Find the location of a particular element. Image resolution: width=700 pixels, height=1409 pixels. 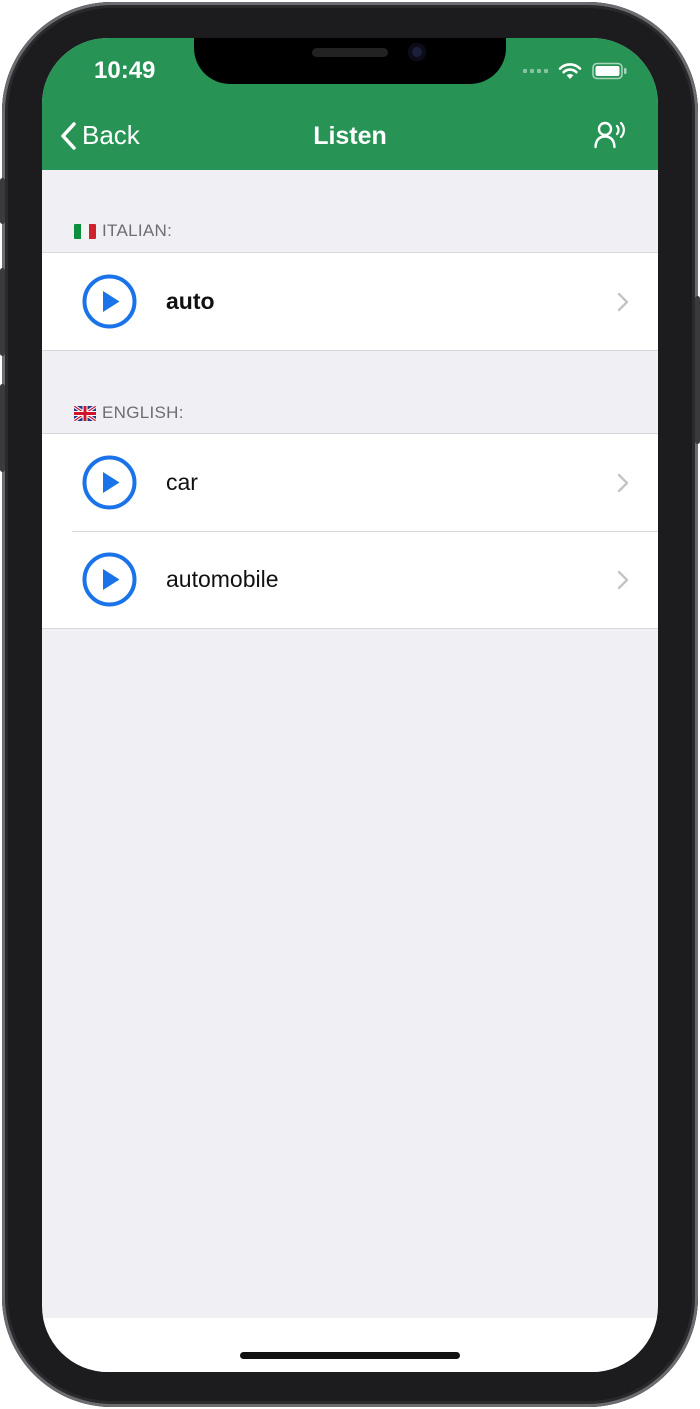

status-time: 10:49 is located at coordinates (125, 70).